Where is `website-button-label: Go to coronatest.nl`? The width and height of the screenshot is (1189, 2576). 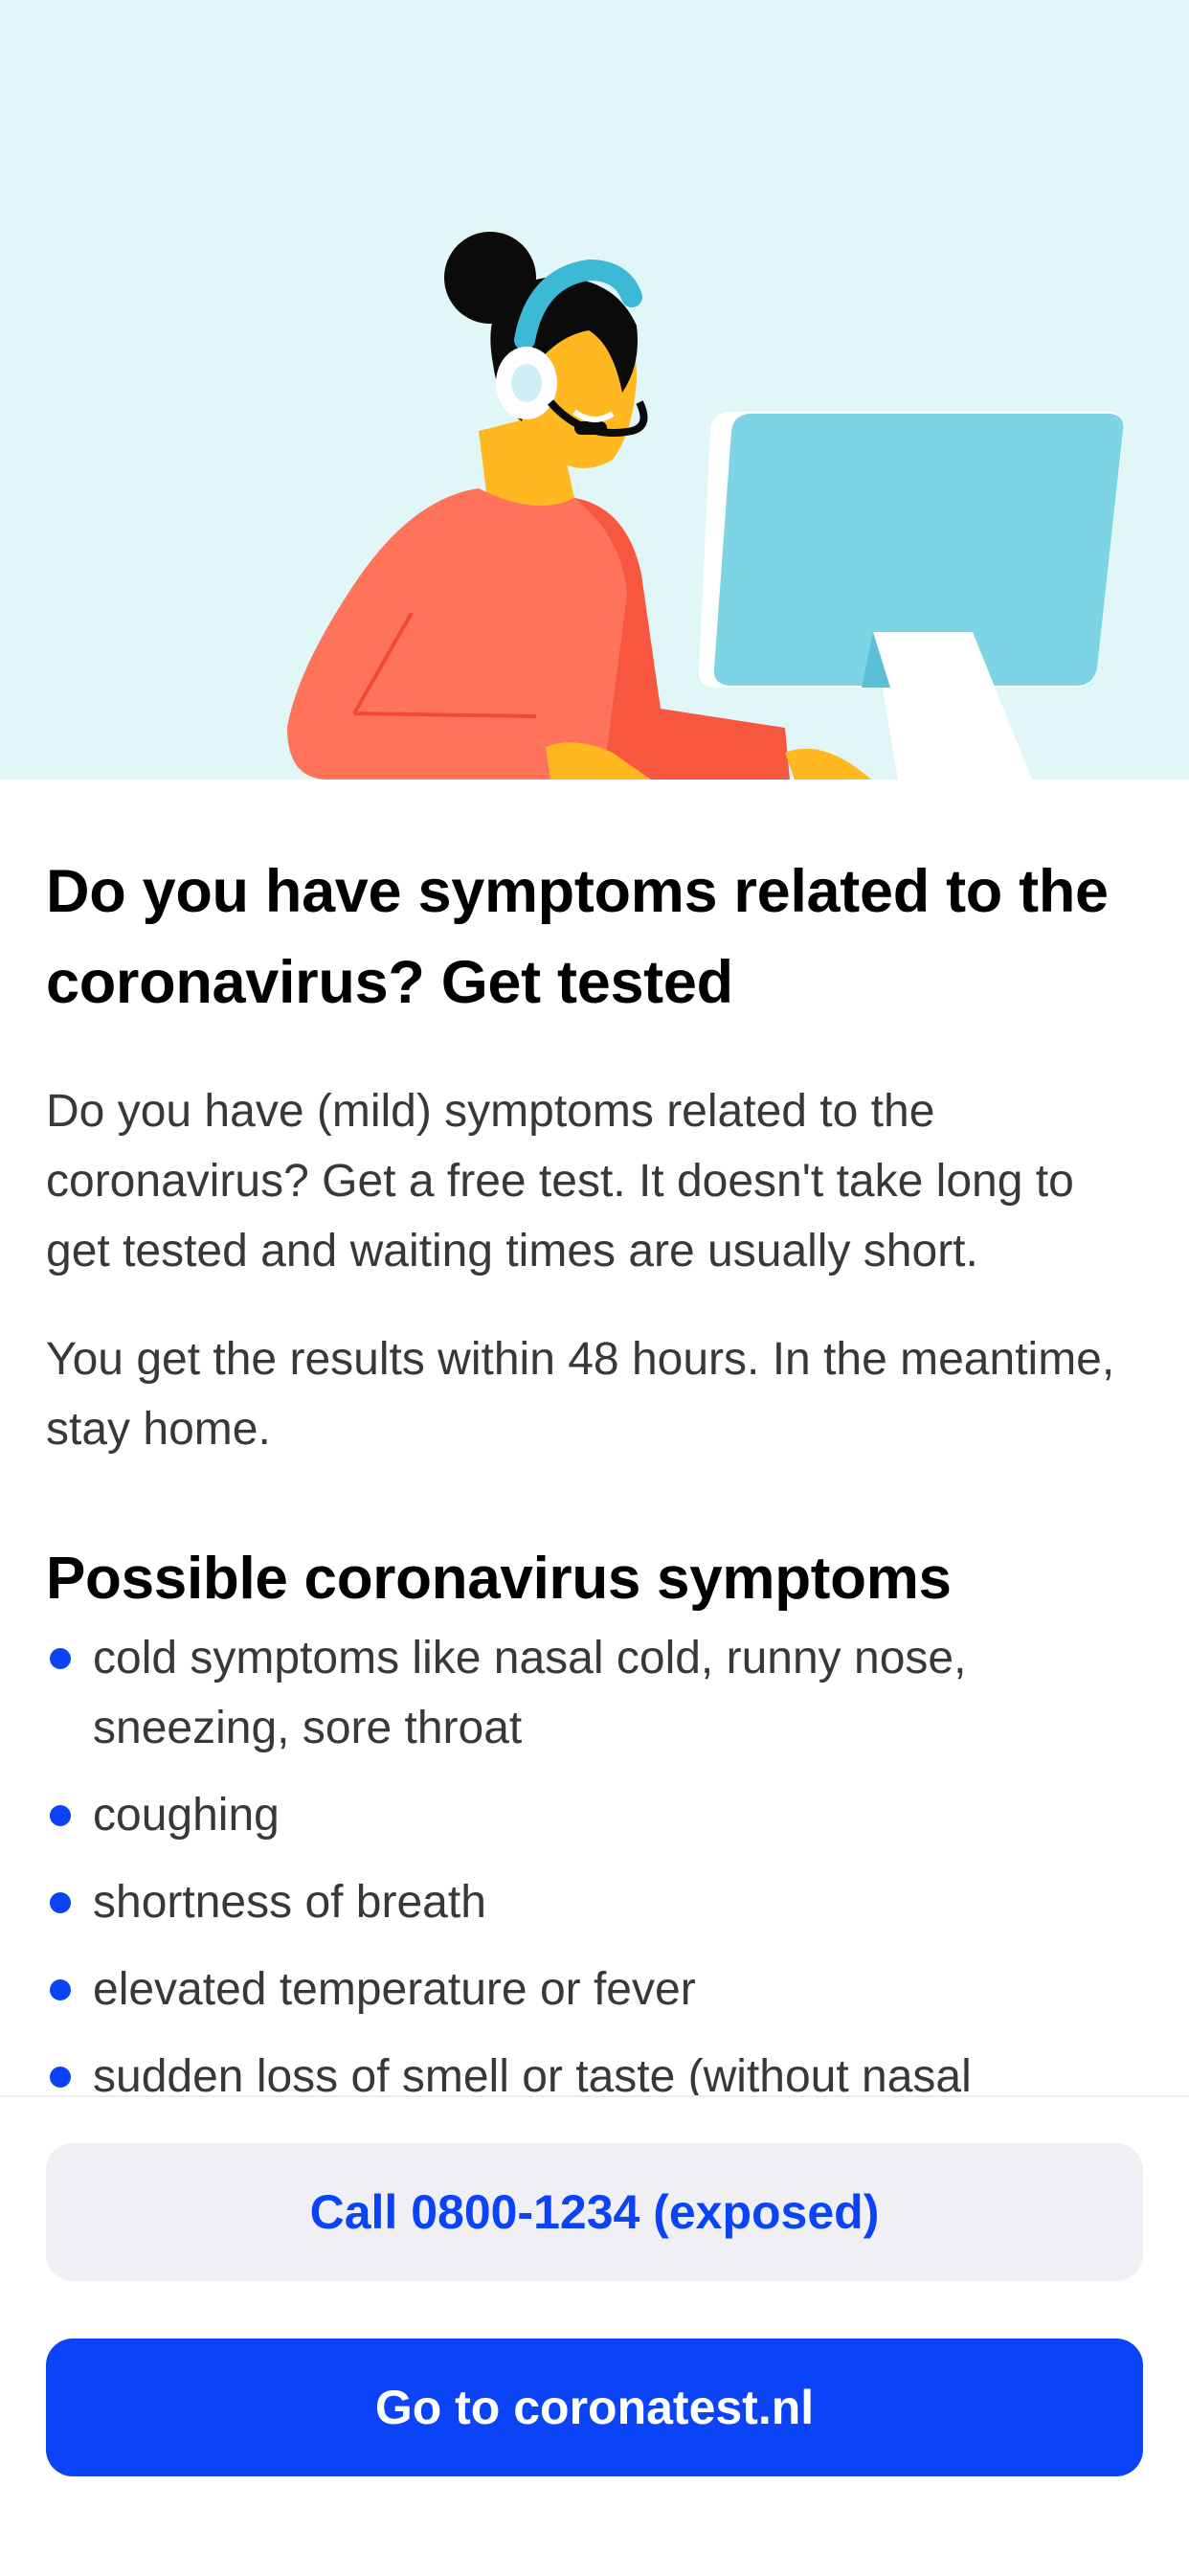 website-button-label: Go to coronatest.nl is located at coordinates (594, 2407).